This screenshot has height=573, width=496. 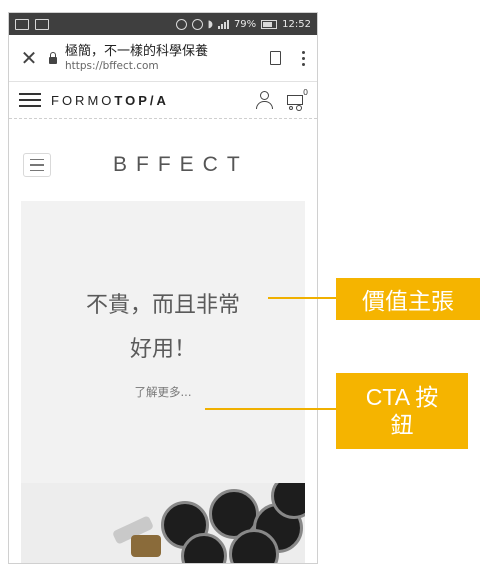 I want to click on close-tab-button: ✕, so click(x=29, y=58).